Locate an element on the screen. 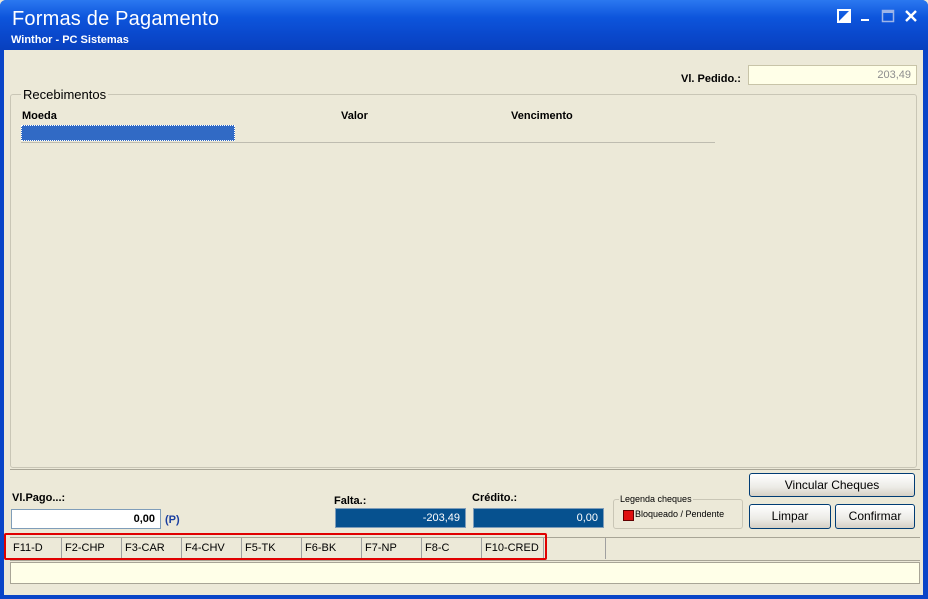 The width and height of the screenshot is (928, 599). status-bar is located at coordinates (465, 573).